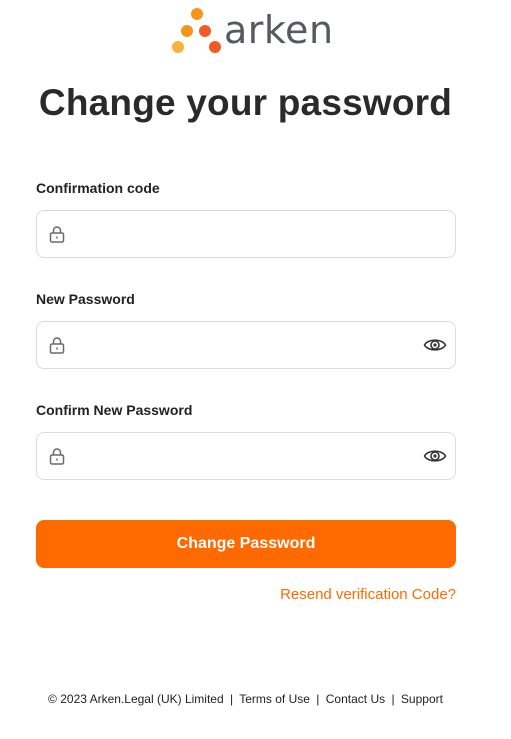 The image size is (511, 739). I want to click on new-password-label: New Password, so click(85, 299).